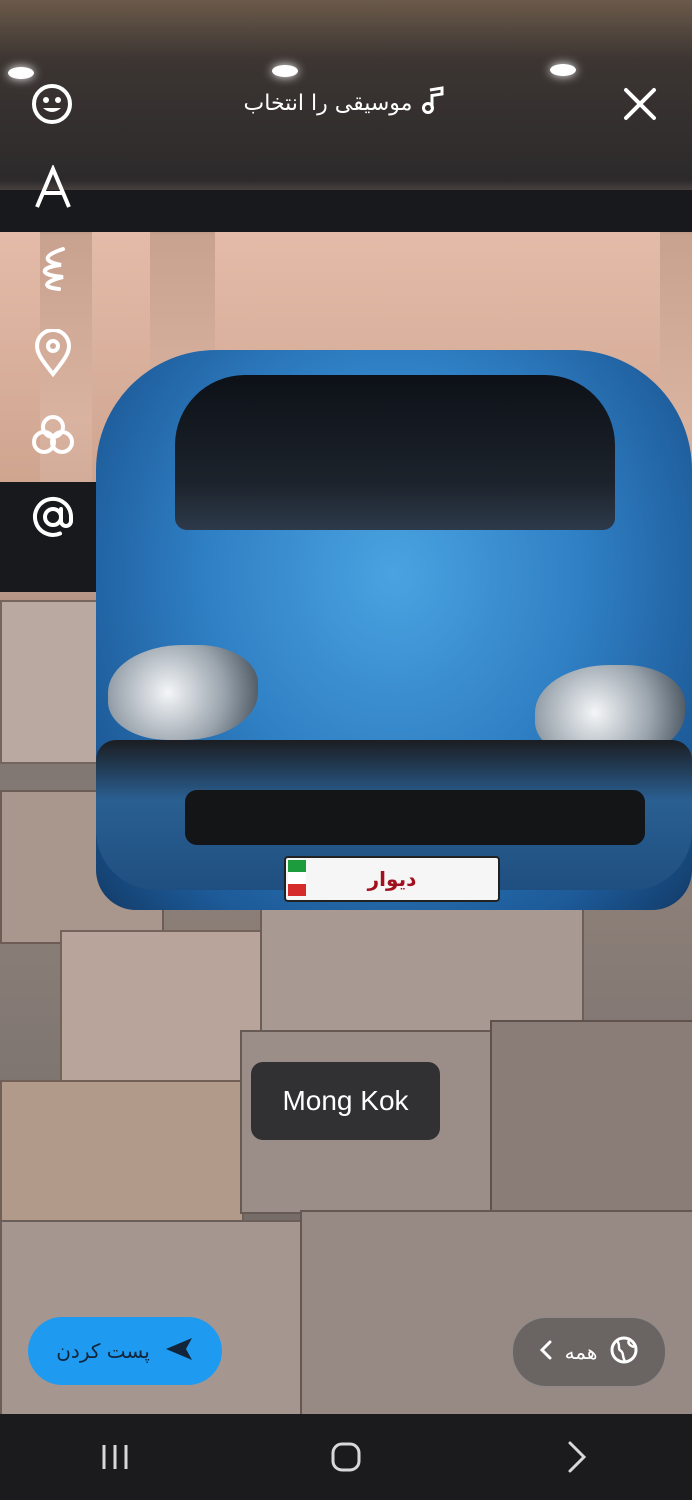 Image resolution: width=692 pixels, height=1500 pixels. Describe the element at coordinates (103, 1351) in the screenshot. I see `post-button-label: پست کردن` at that location.